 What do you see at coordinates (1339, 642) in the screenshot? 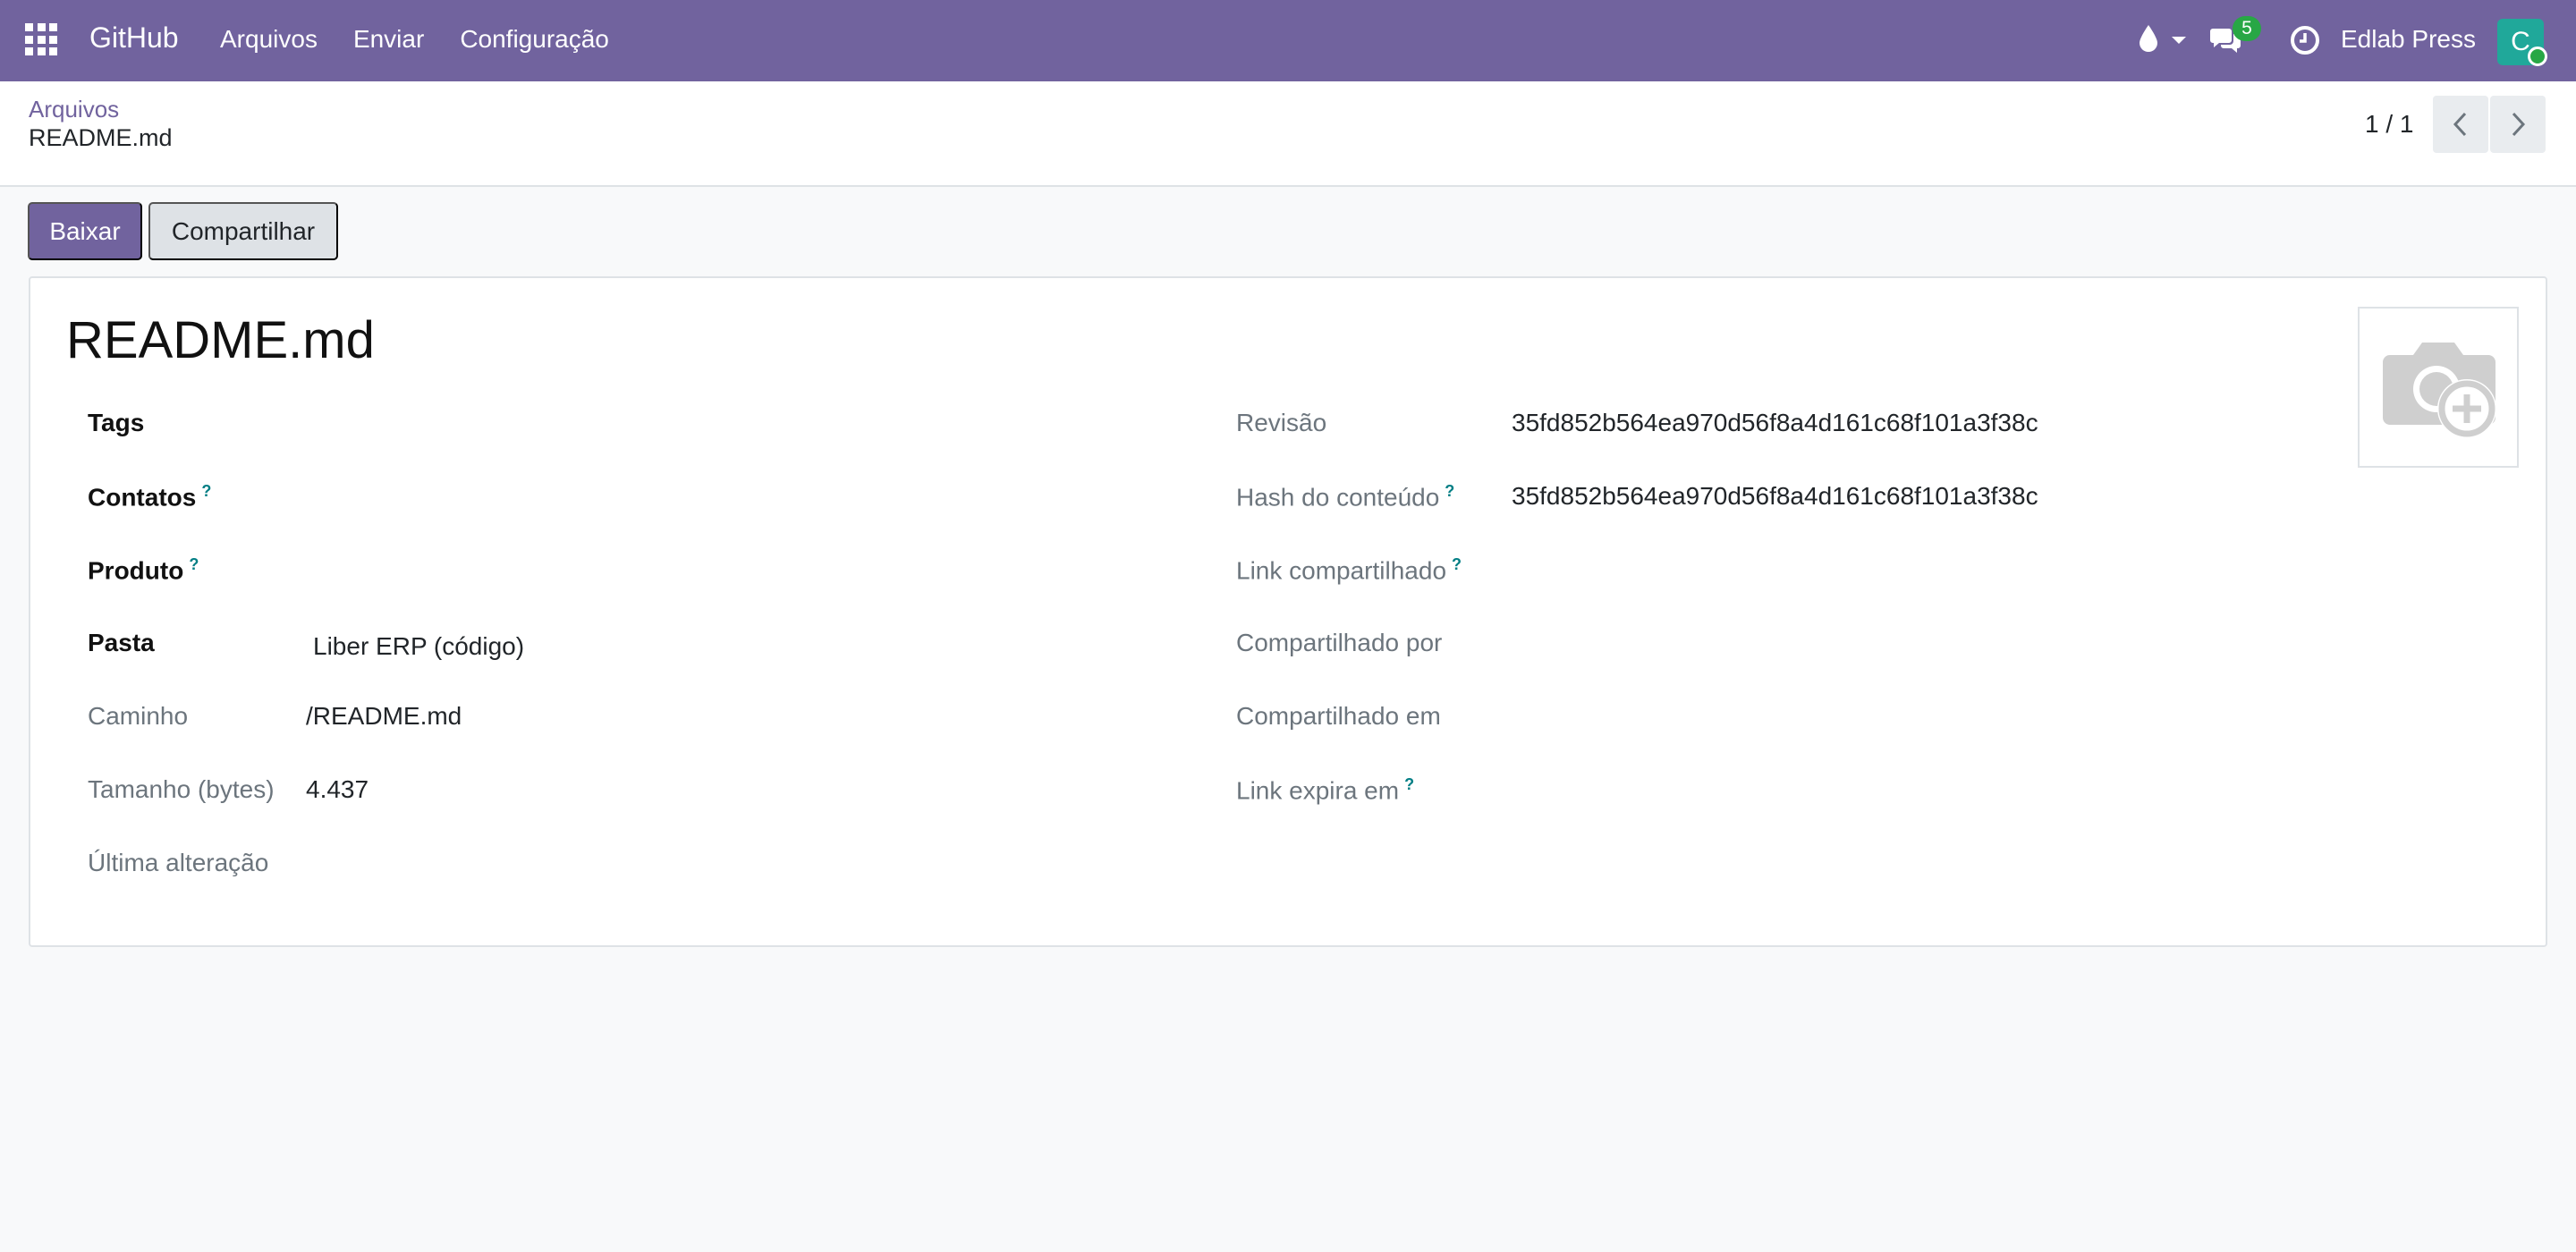
I see `shared-by-label: Compartilhado por` at bounding box center [1339, 642].